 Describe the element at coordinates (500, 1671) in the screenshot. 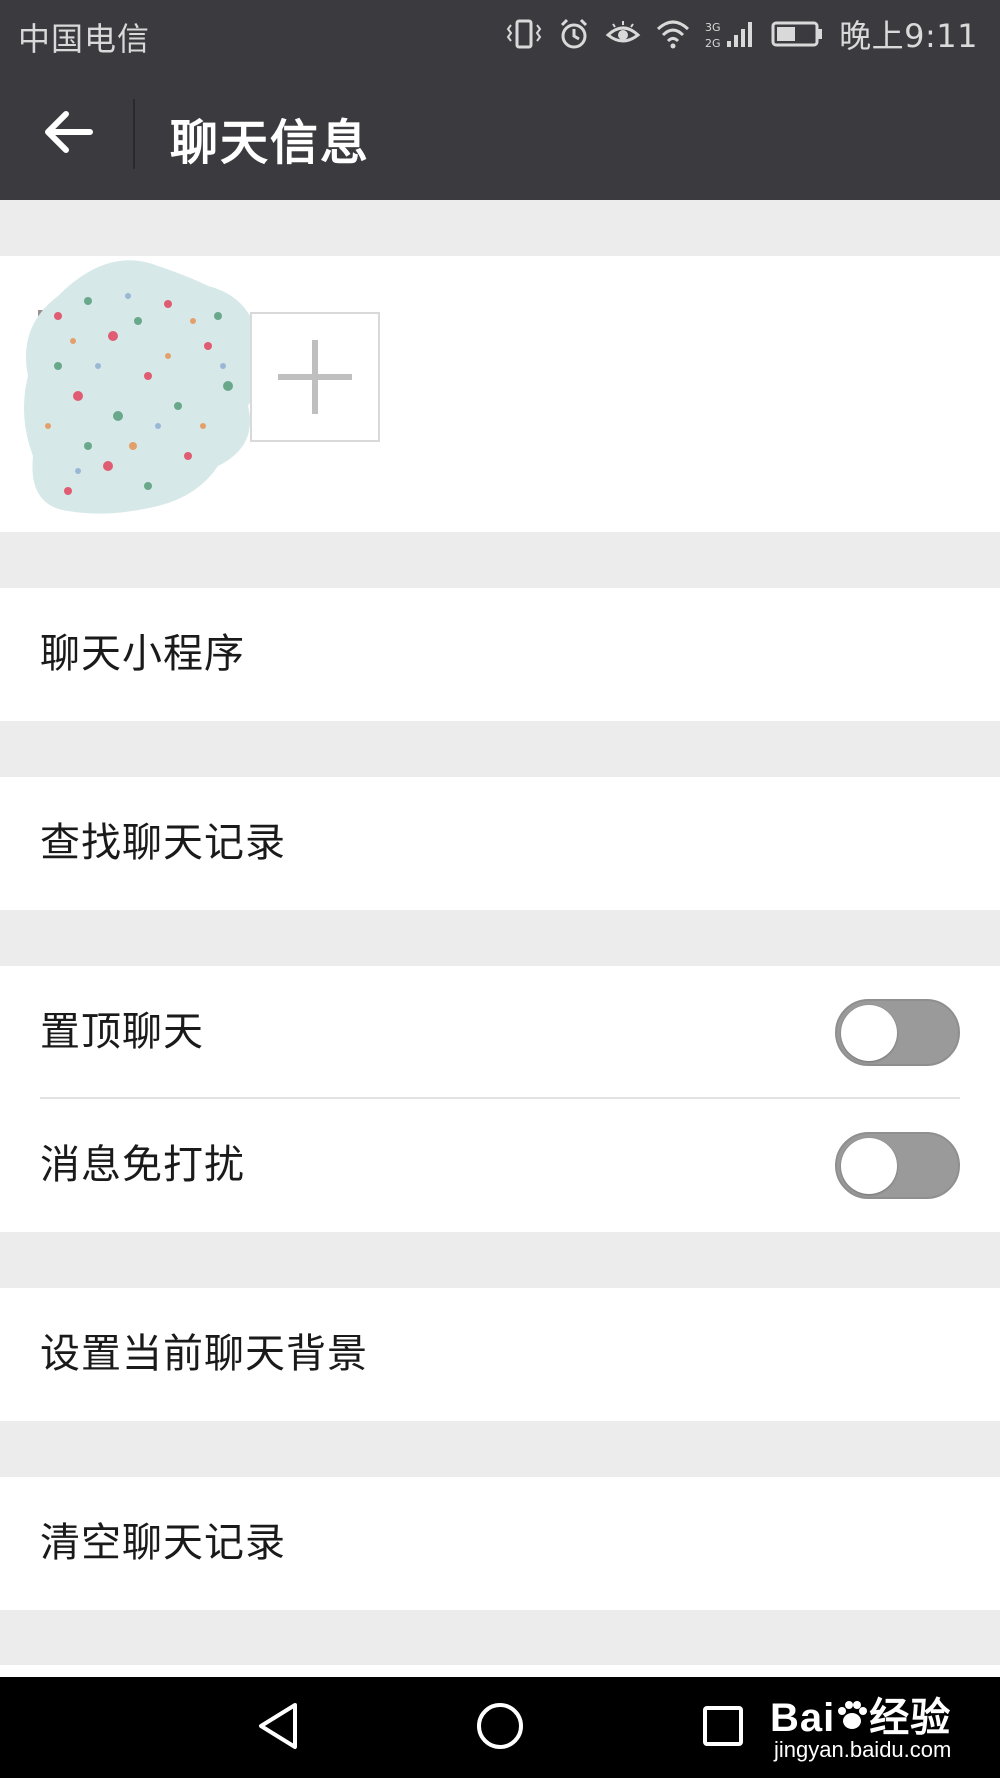

I see `next-section-edge` at that location.